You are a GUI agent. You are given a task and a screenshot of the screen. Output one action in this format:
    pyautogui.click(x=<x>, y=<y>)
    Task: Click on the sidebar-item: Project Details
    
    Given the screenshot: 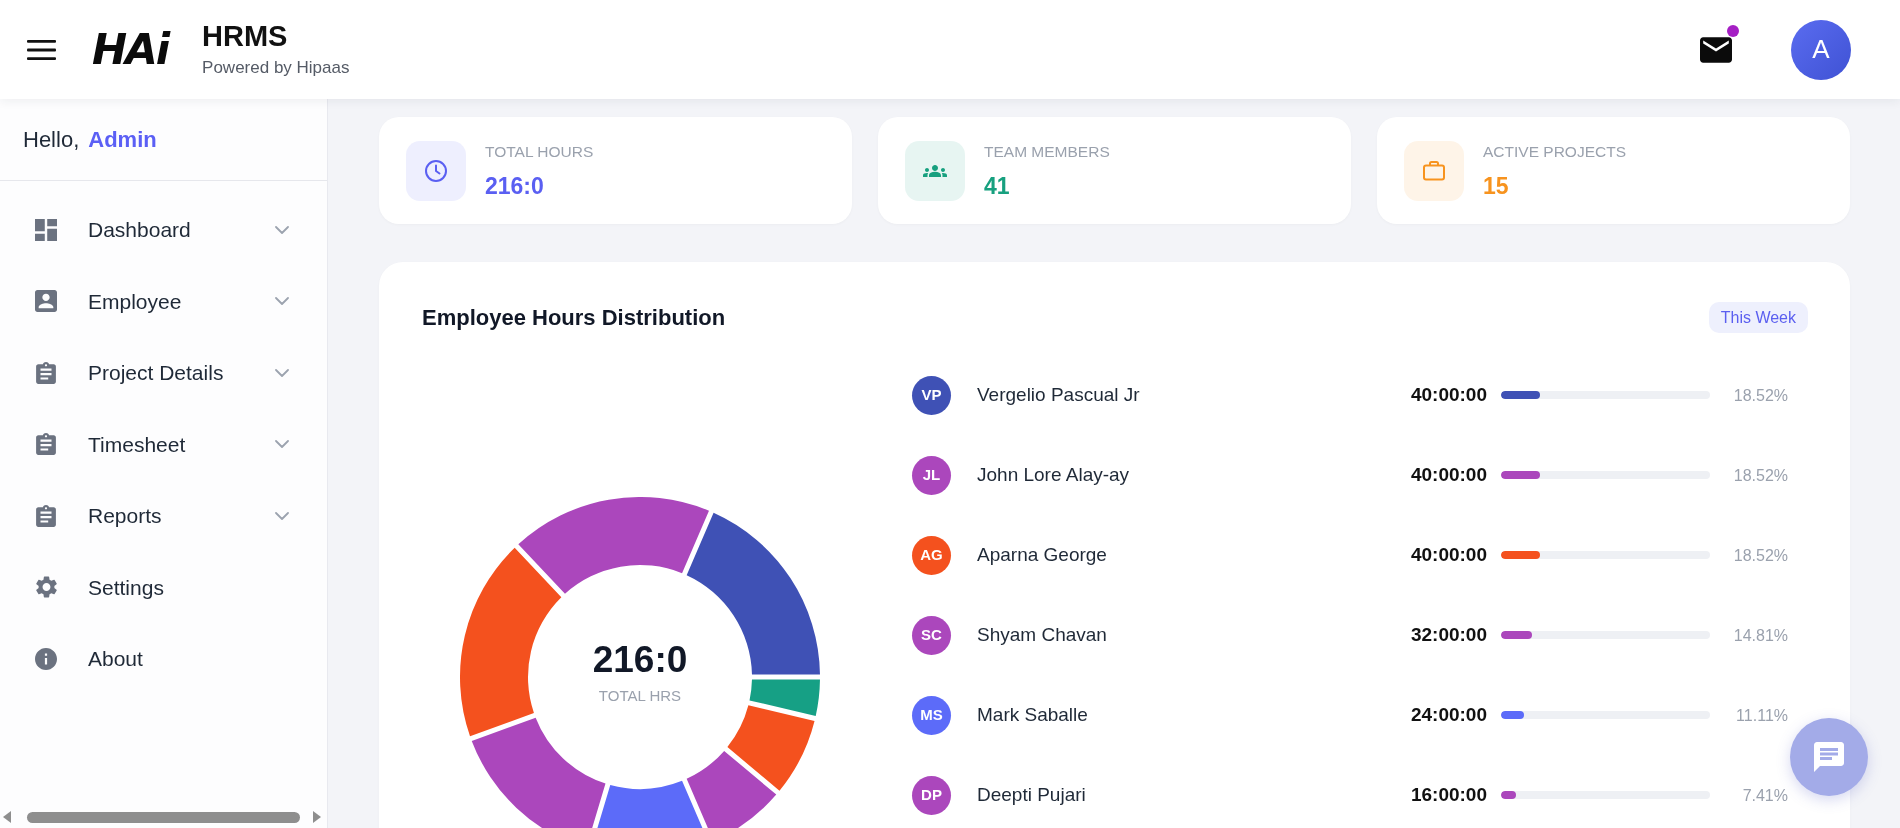 What is the action you would take?
    pyautogui.click(x=163, y=373)
    